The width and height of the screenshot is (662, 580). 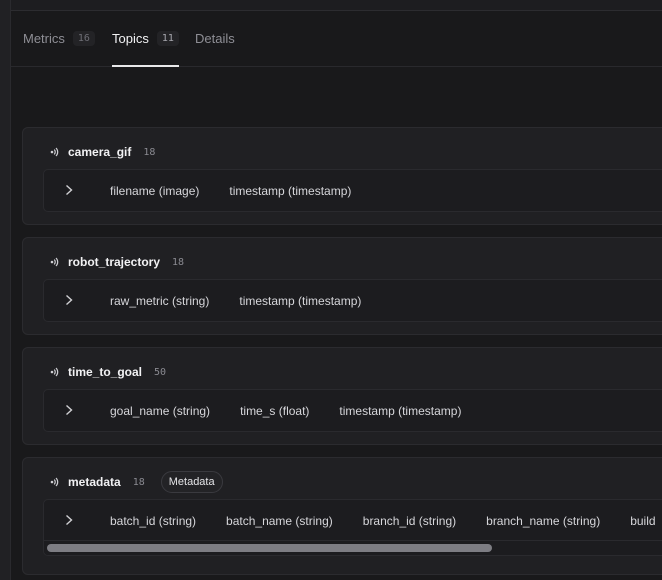 What do you see at coordinates (269, 548) in the screenshot?
I see `scrollbar-thumb` at bounding box center [269, 548].